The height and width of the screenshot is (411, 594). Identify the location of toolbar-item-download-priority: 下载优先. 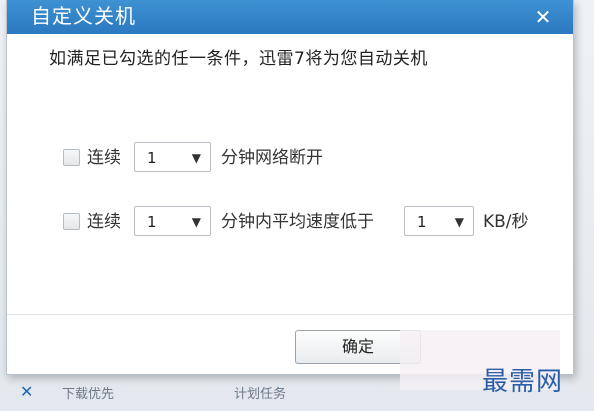
(88, 392).